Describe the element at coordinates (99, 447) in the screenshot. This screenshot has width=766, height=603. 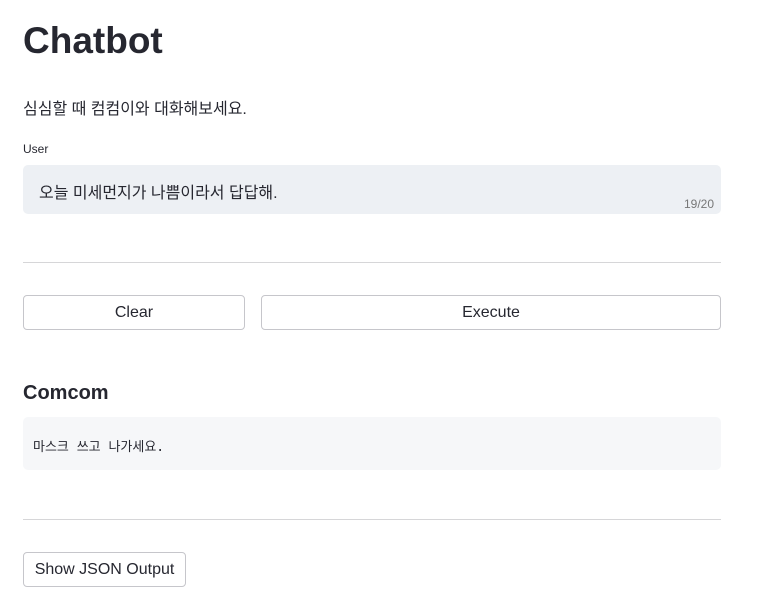
I see `output-text: 마스크 쓰고 나가세요.` at that location.